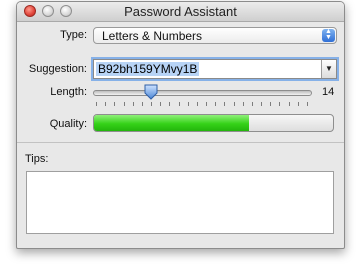 The image size is (360, 266). Describe the element at coordinates (328, 92) in the screenshot. I see `length-value: 14` at that location.